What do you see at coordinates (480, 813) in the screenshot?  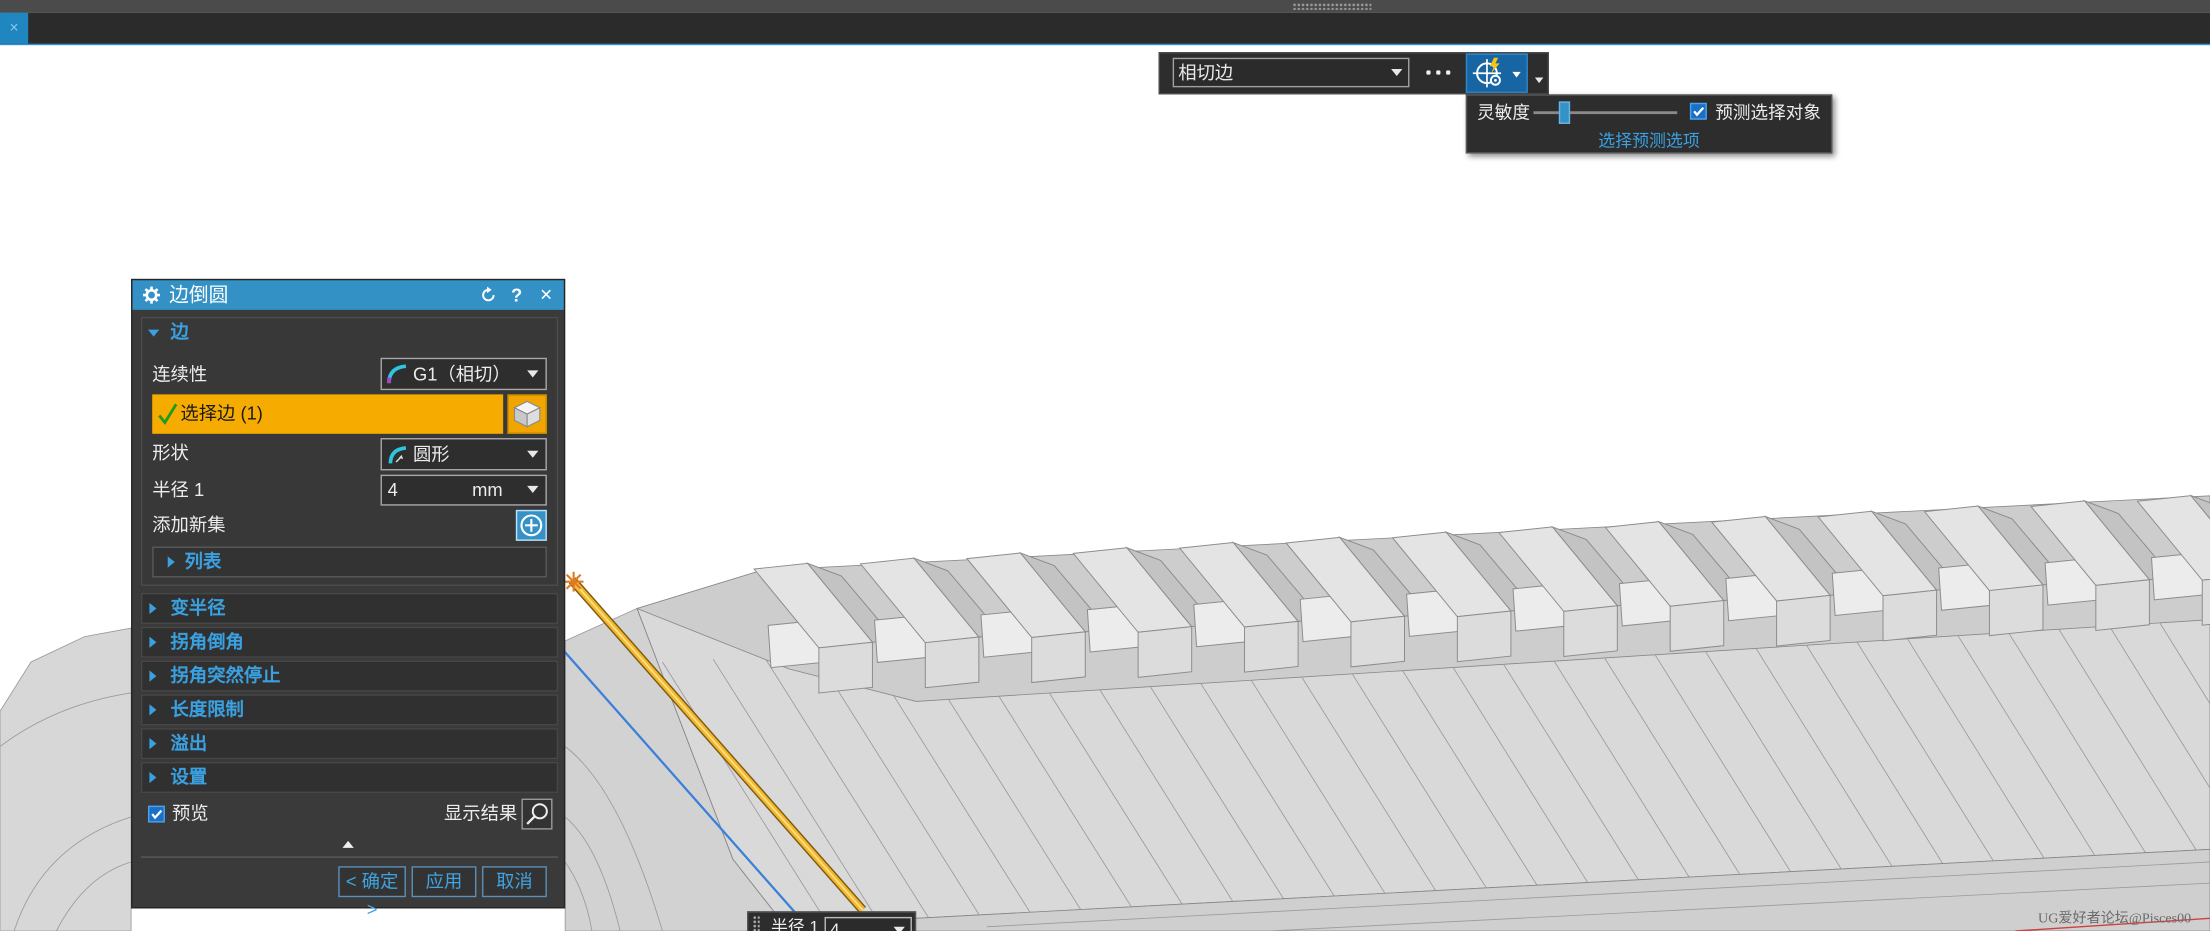 I see `show-result-label: 显示结果` at bounding box center [480, 813].